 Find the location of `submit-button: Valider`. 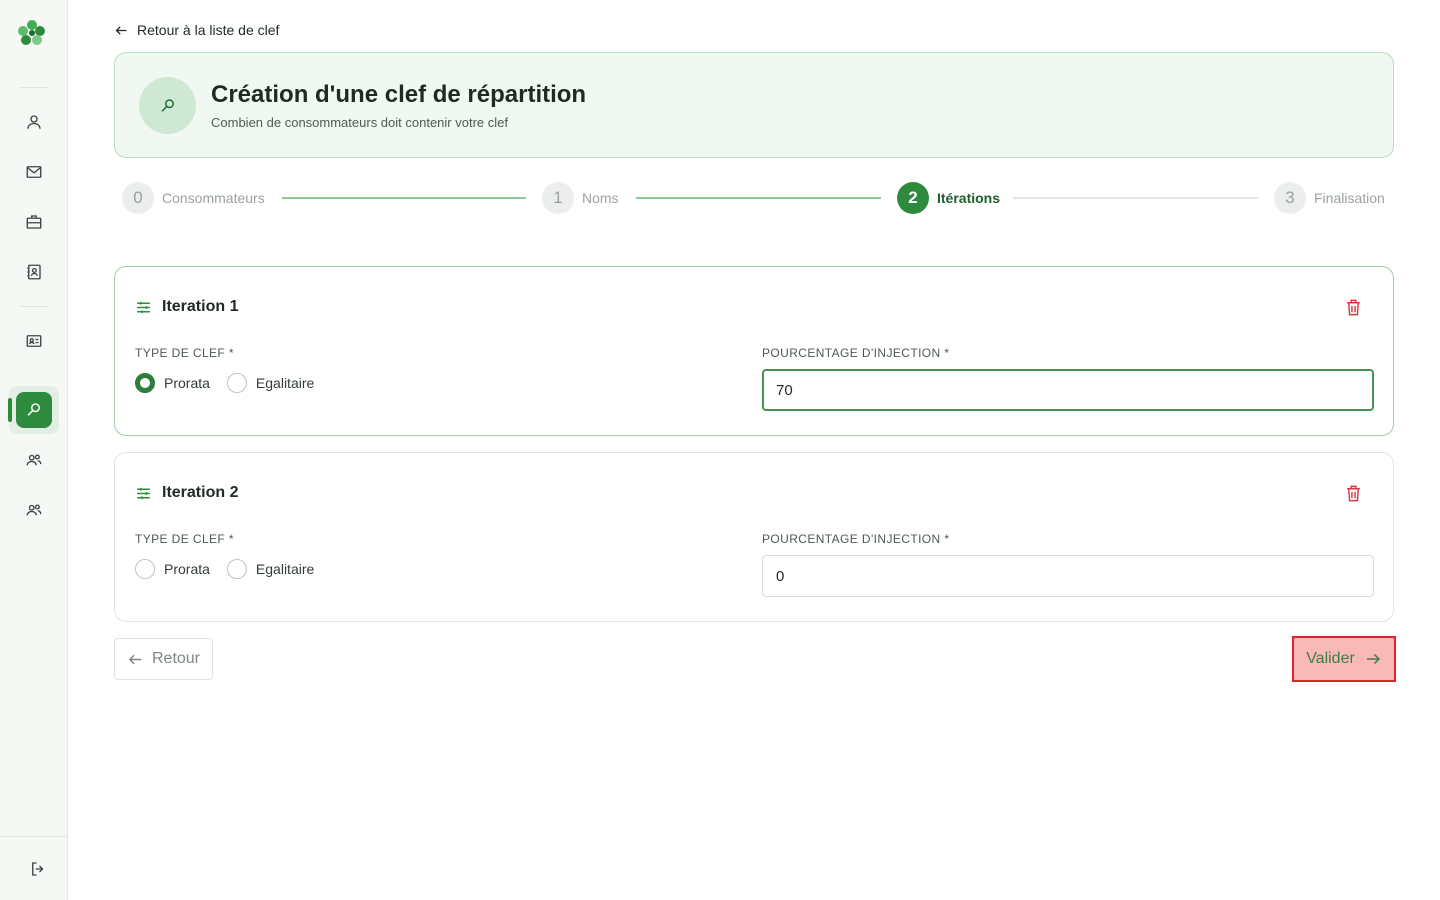

submit-button: Valider is located at coordinates (1344, 659).